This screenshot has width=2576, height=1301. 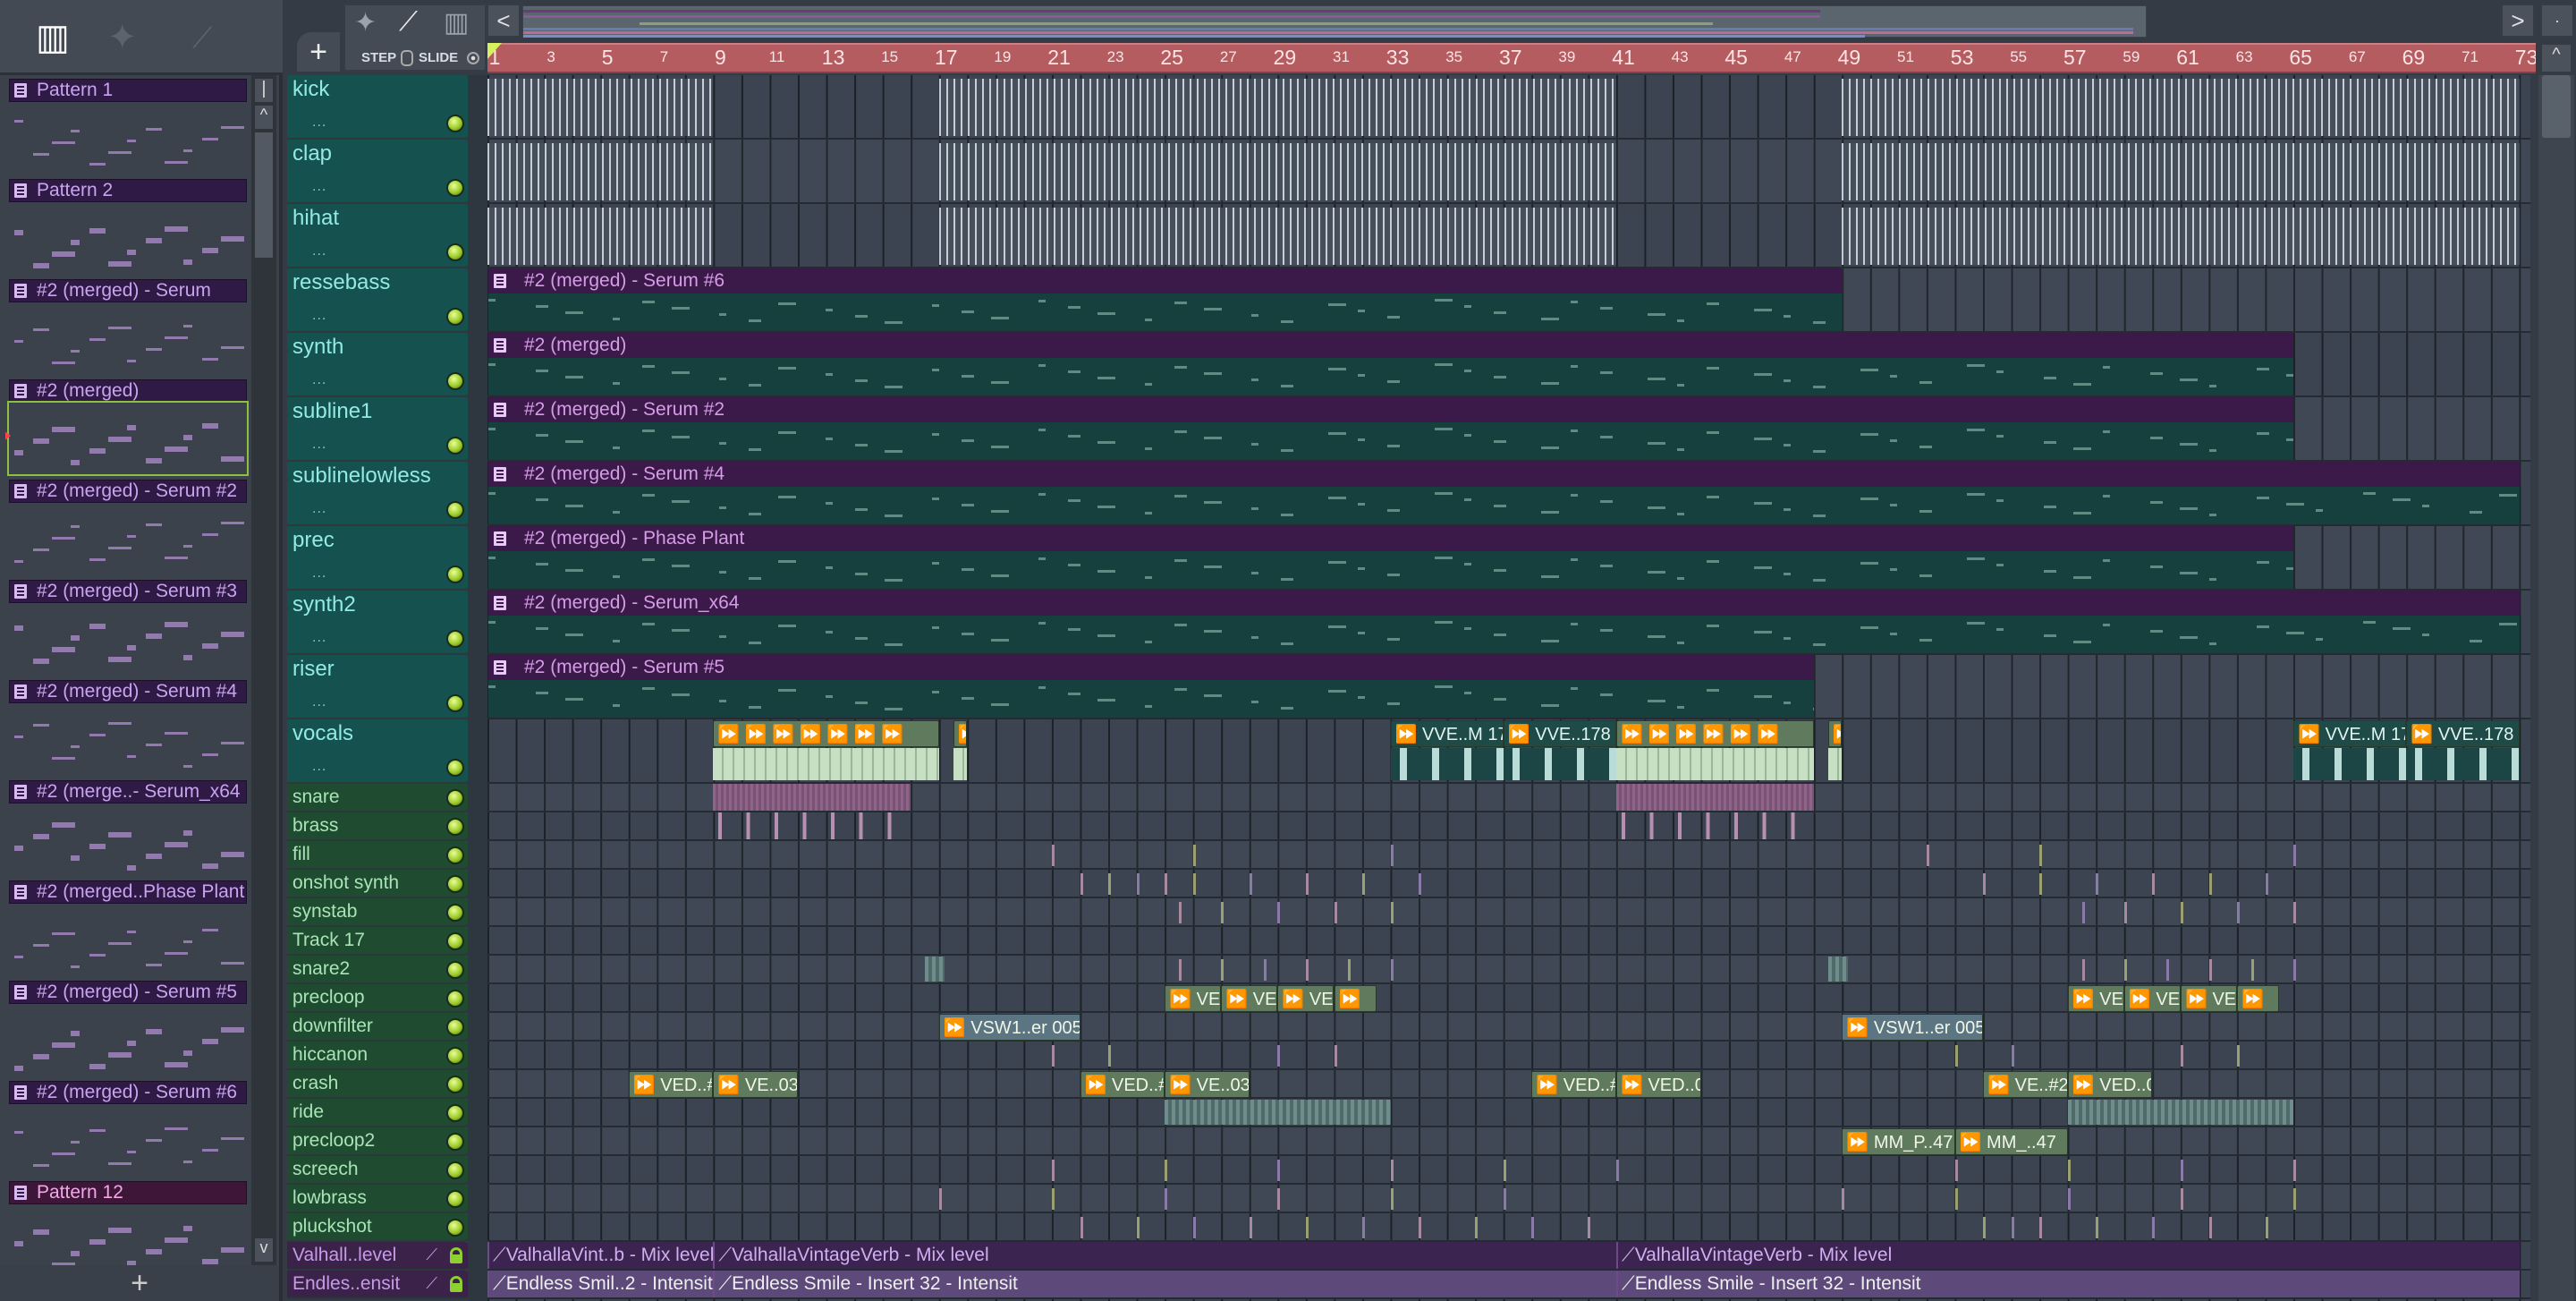 I want to click on audio-clip, so click(x=935, y=969).